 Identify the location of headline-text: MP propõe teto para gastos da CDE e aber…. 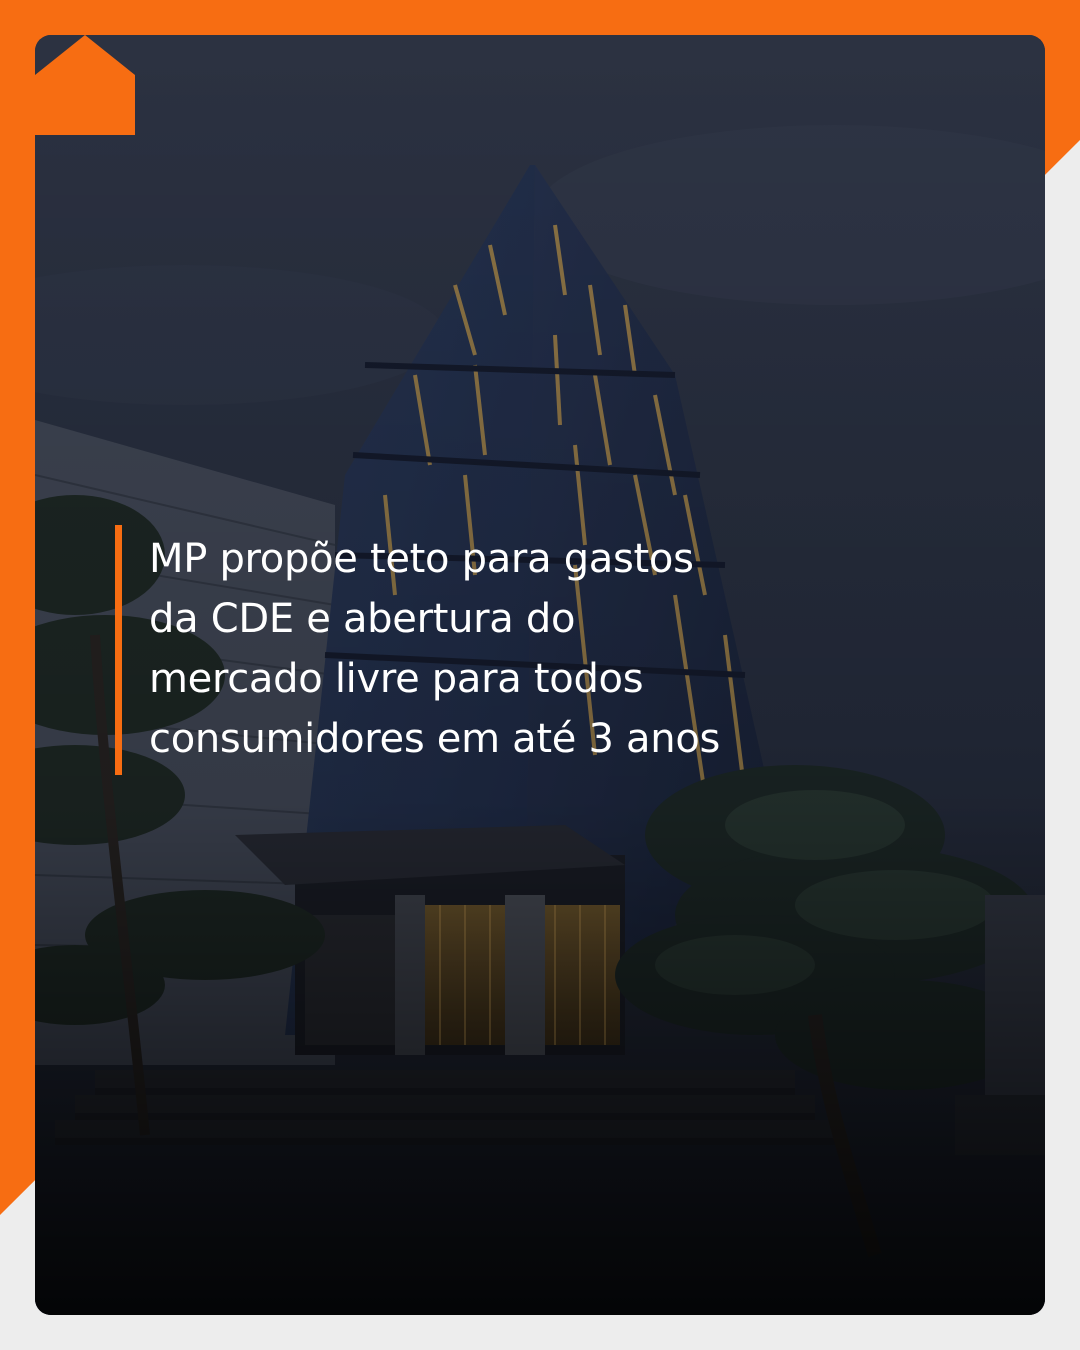
(435, 649).